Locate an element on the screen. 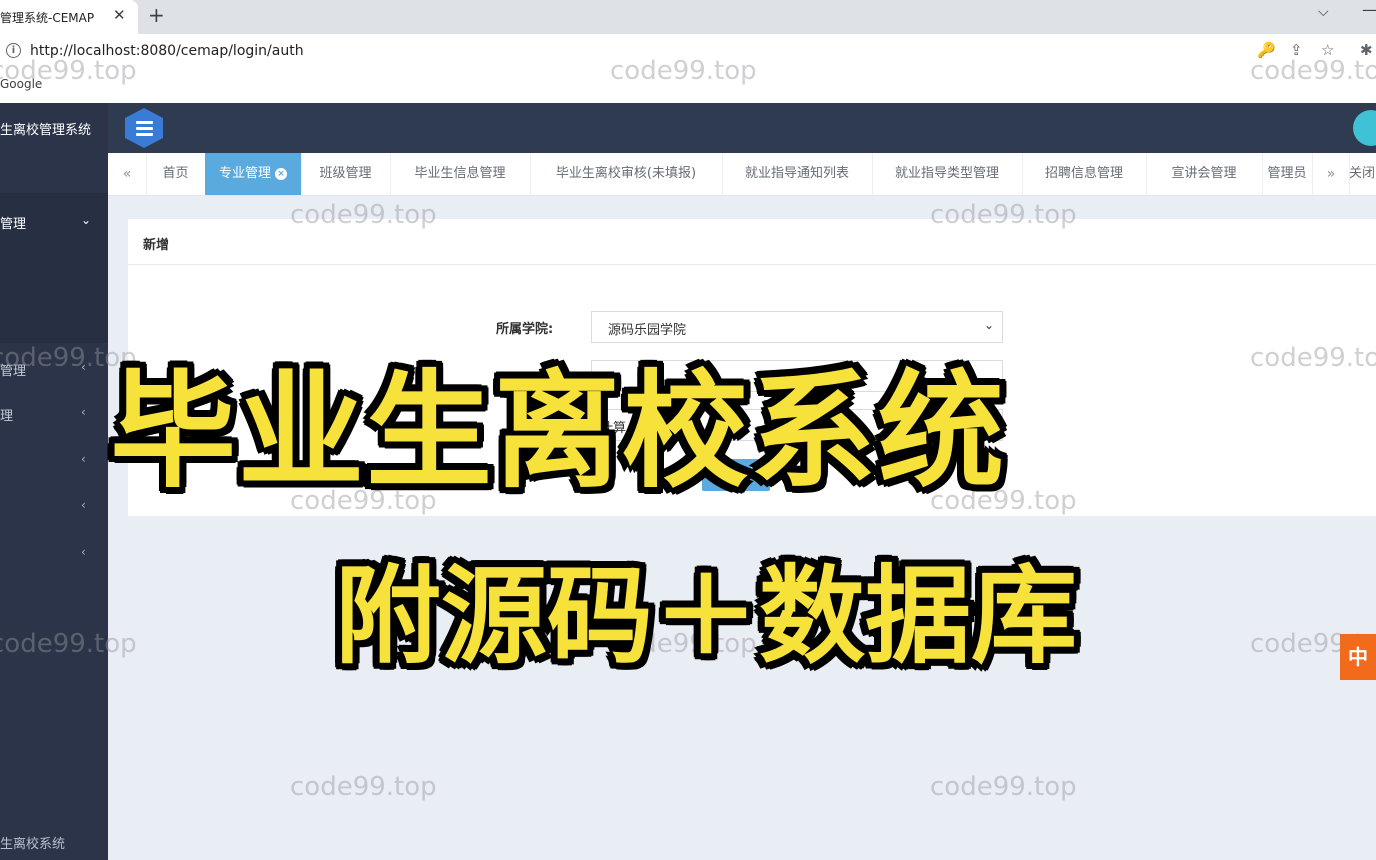 This screenshot has width=1376, height=860. tab-label: 就业指导通知列表 is located at coordinates (796, 173).